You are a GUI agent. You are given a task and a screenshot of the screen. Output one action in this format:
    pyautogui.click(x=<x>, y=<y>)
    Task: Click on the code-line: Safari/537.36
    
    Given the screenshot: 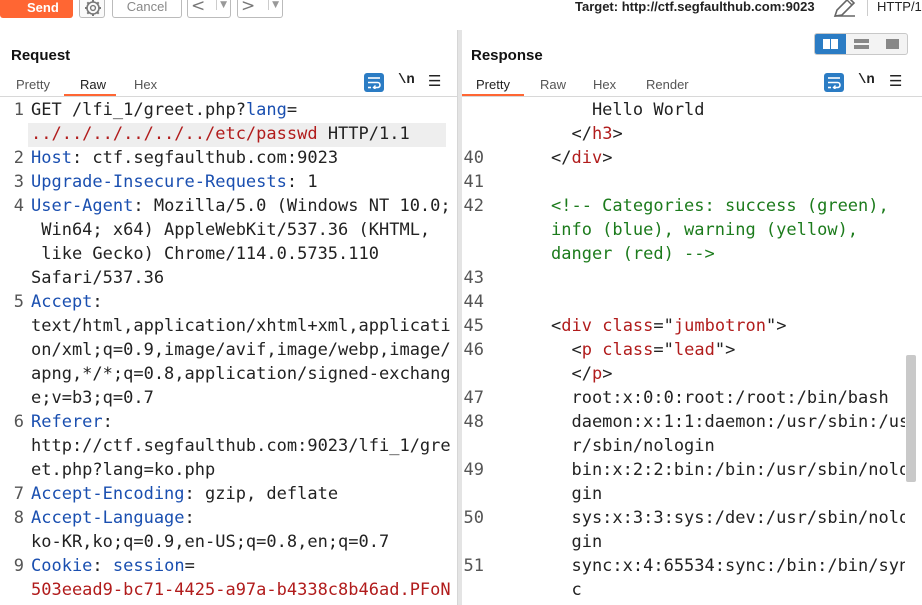 What is the action you would take?
    pyautogui.click(x=226, y=278)
    